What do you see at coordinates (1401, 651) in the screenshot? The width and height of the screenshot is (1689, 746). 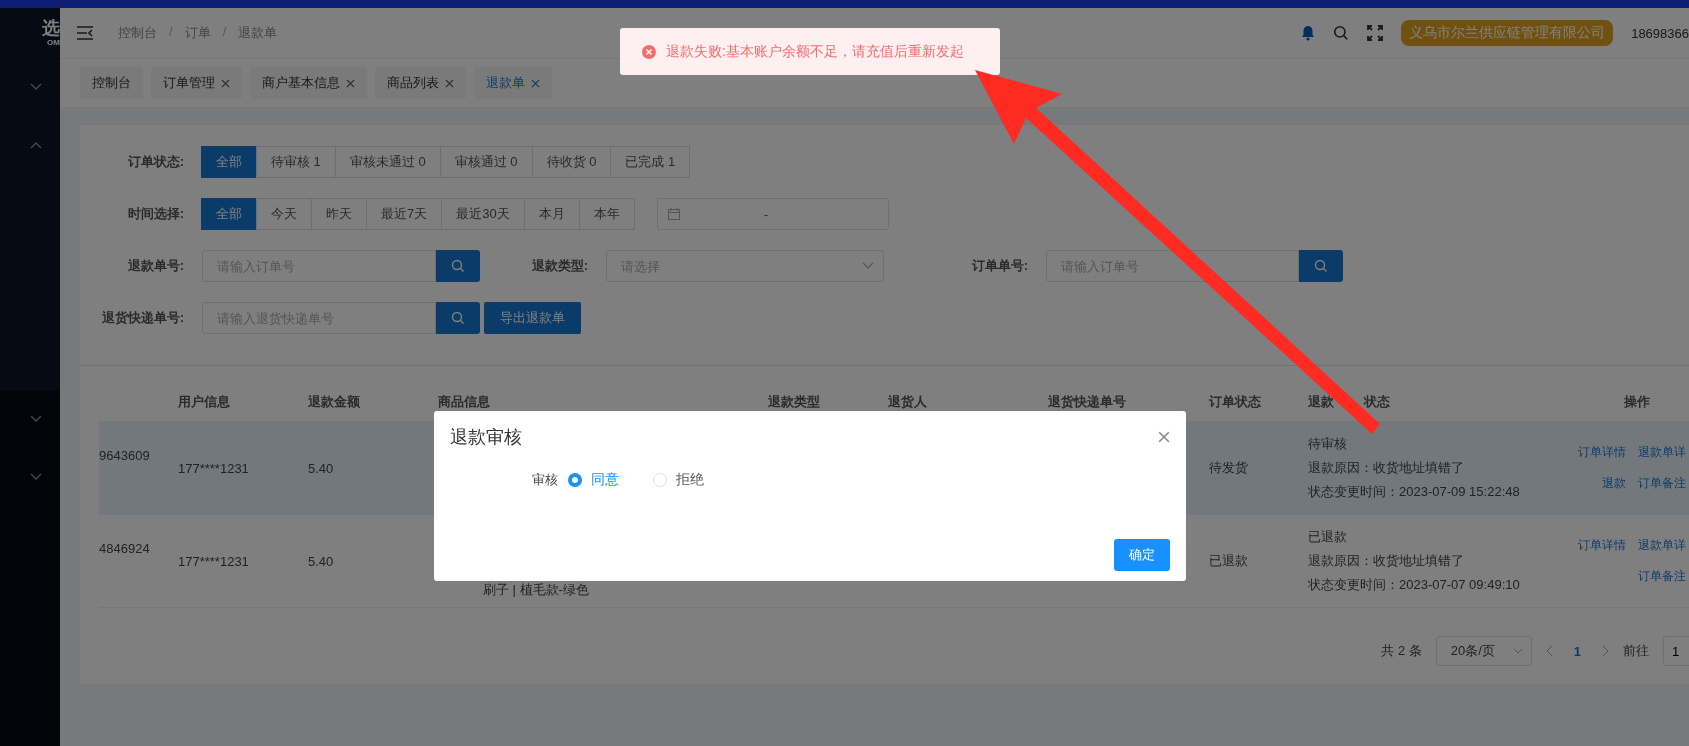 I see `total-count: 共 2 条` at bounding box center [1401, 651].